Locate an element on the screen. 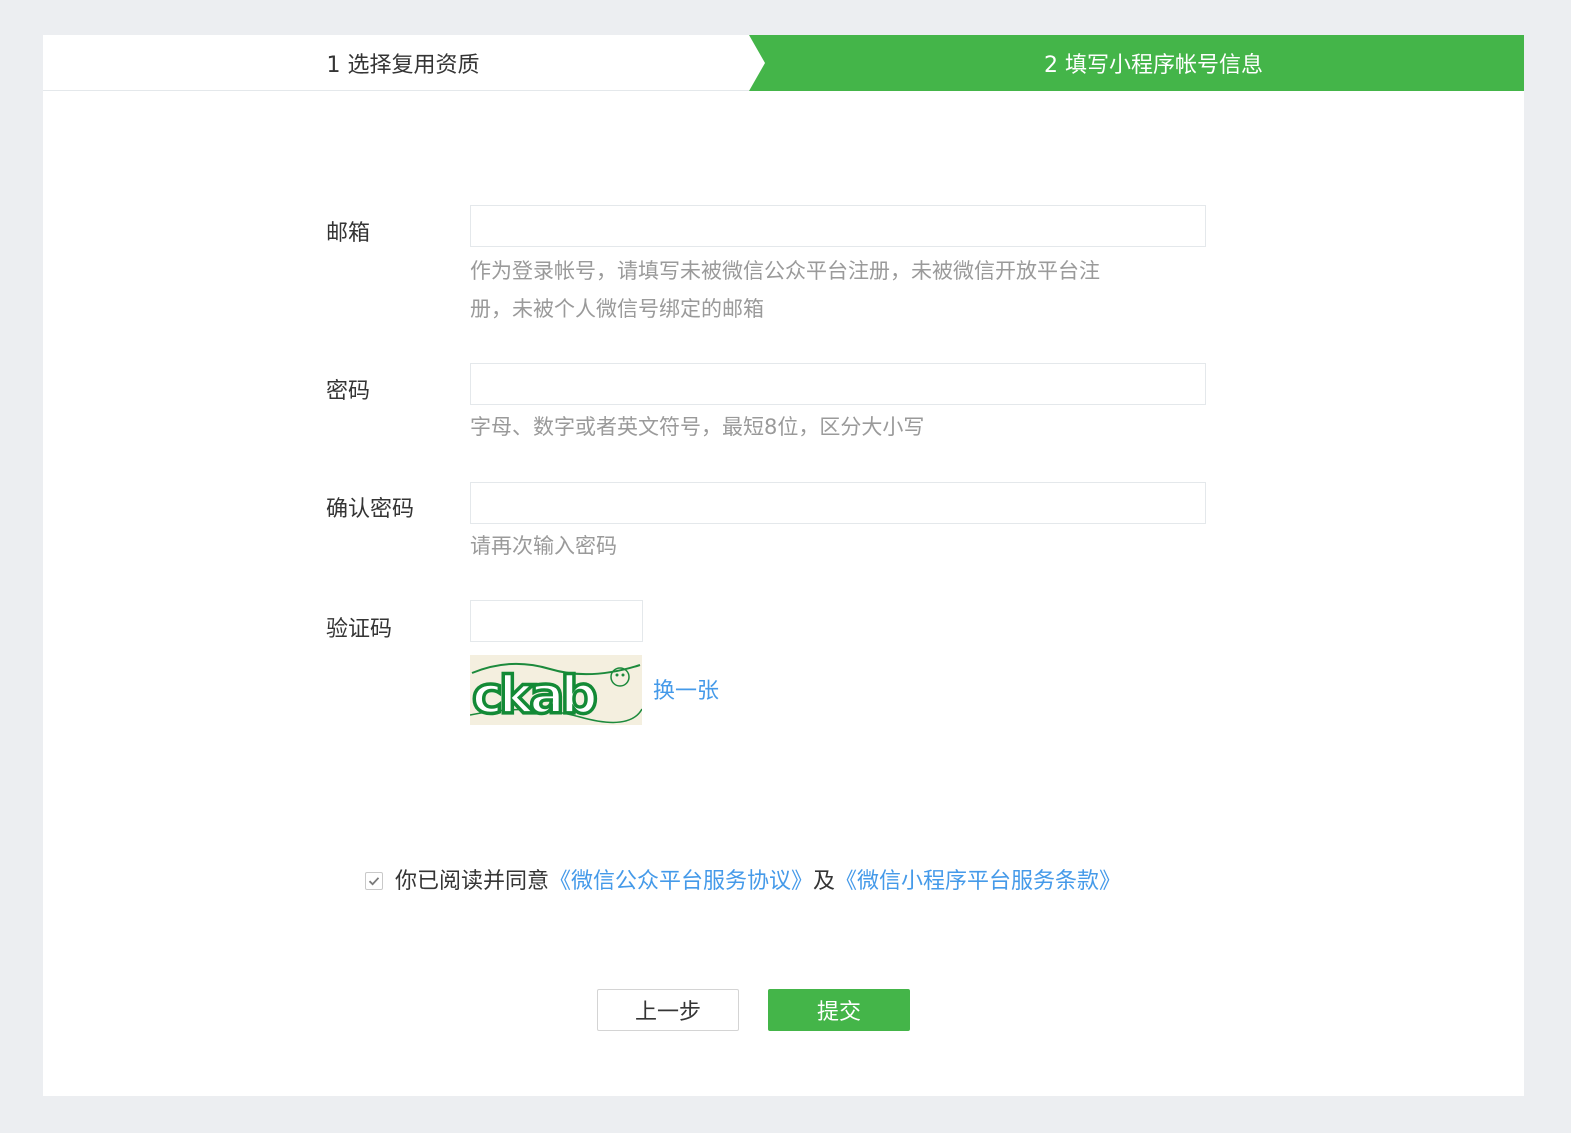 Image resolution: width=1571 pixels, height=1133 pixels. check-icon is located at coordinates (374, 881).